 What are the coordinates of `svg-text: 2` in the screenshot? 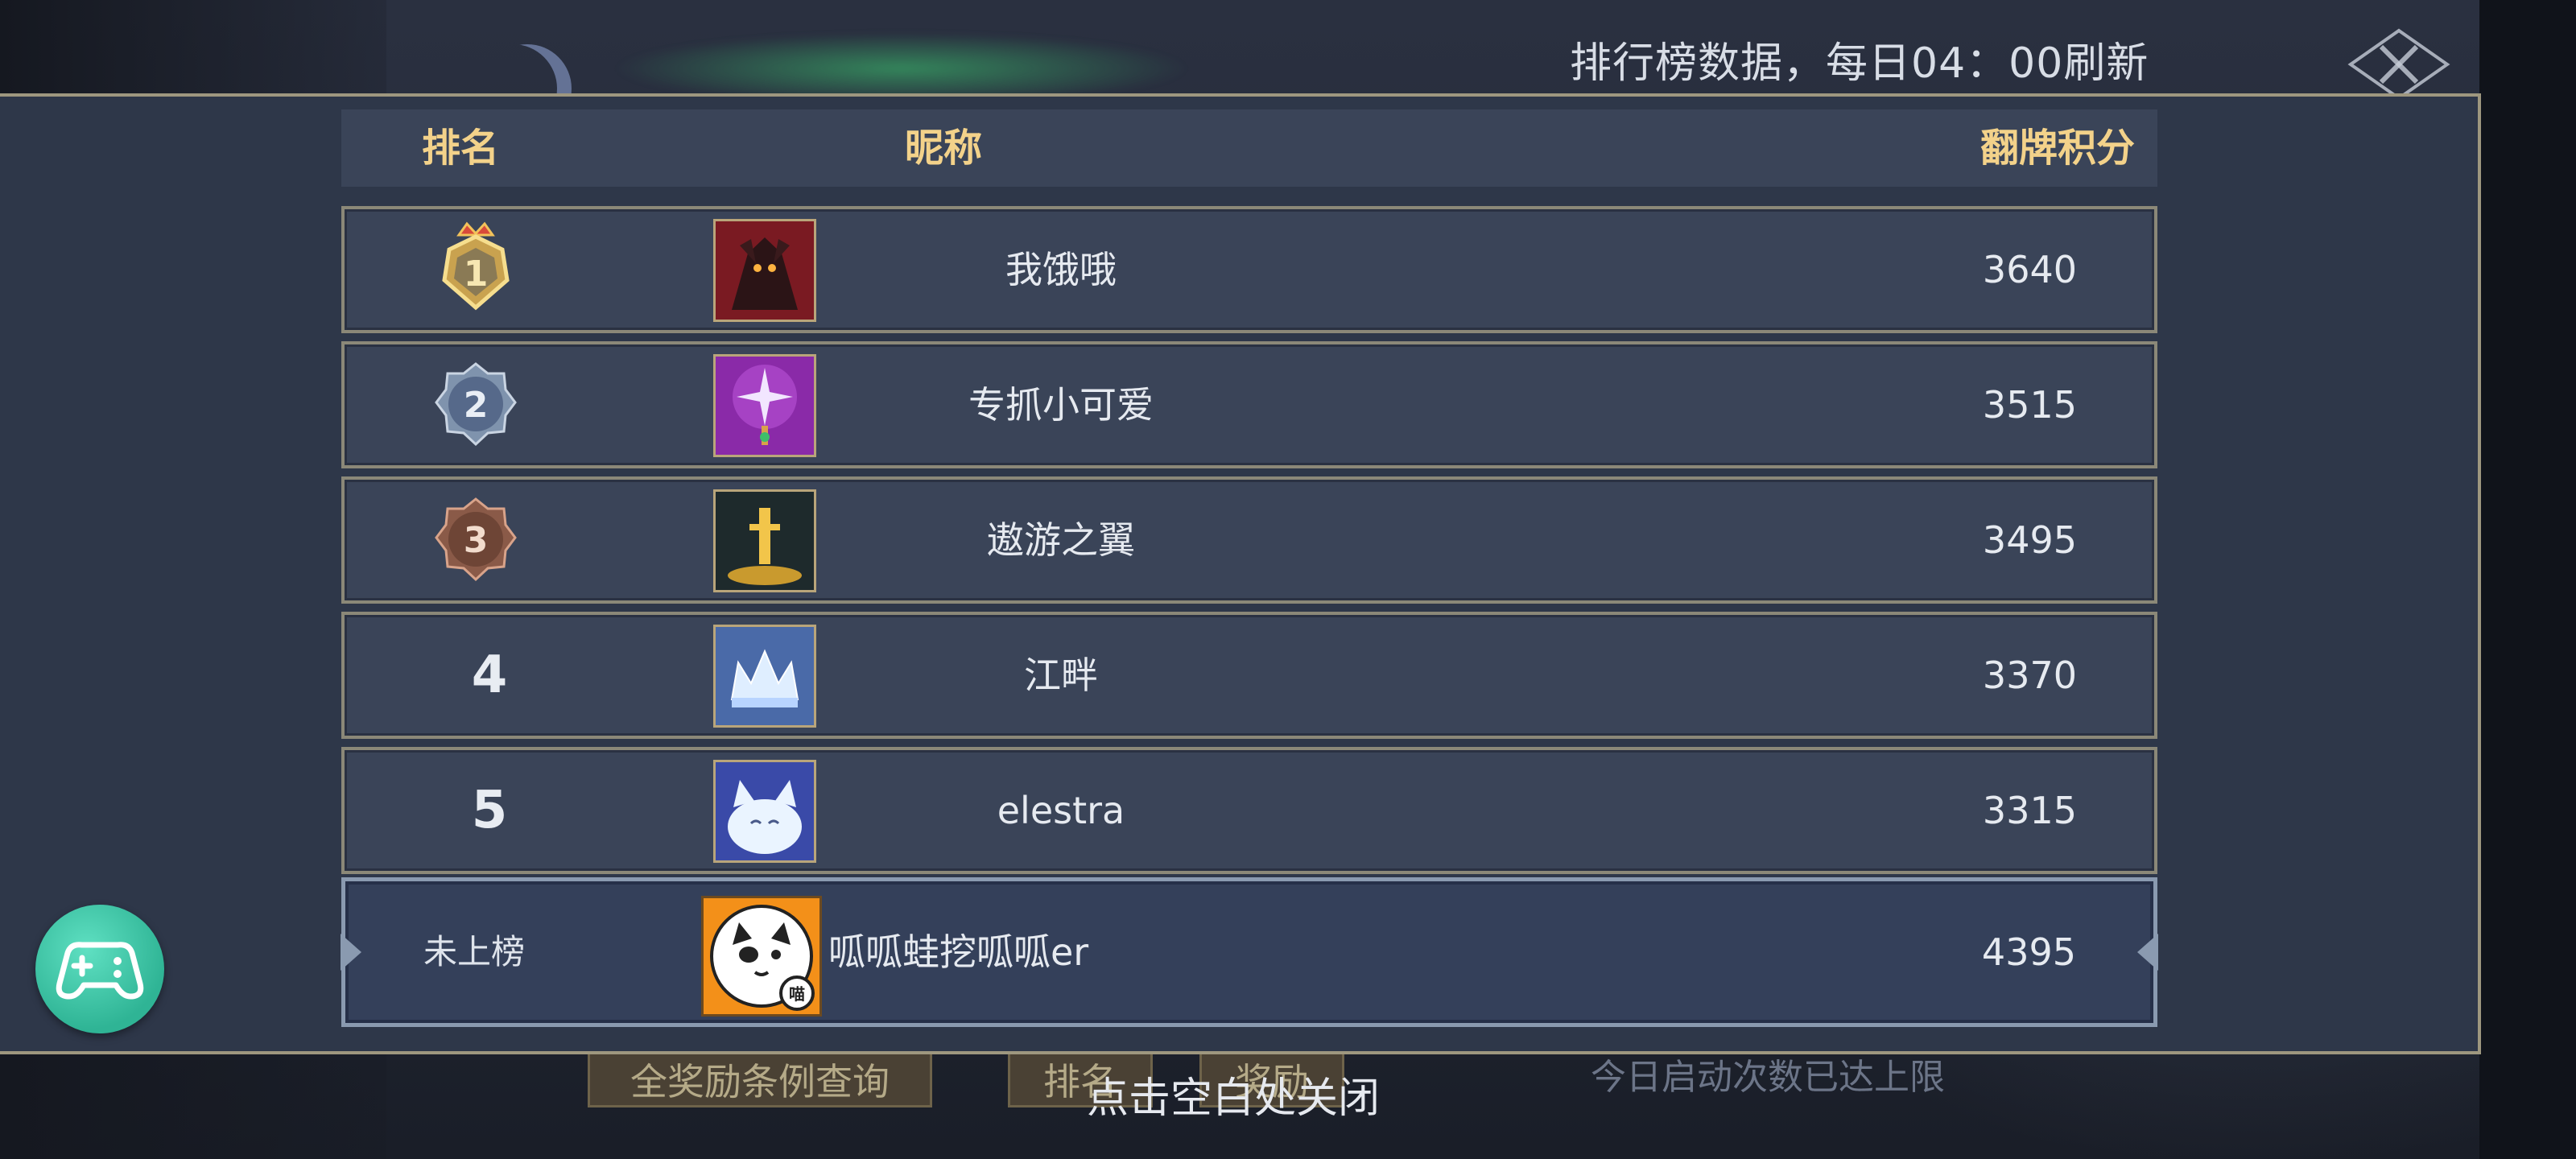 It's located at (476, 405).